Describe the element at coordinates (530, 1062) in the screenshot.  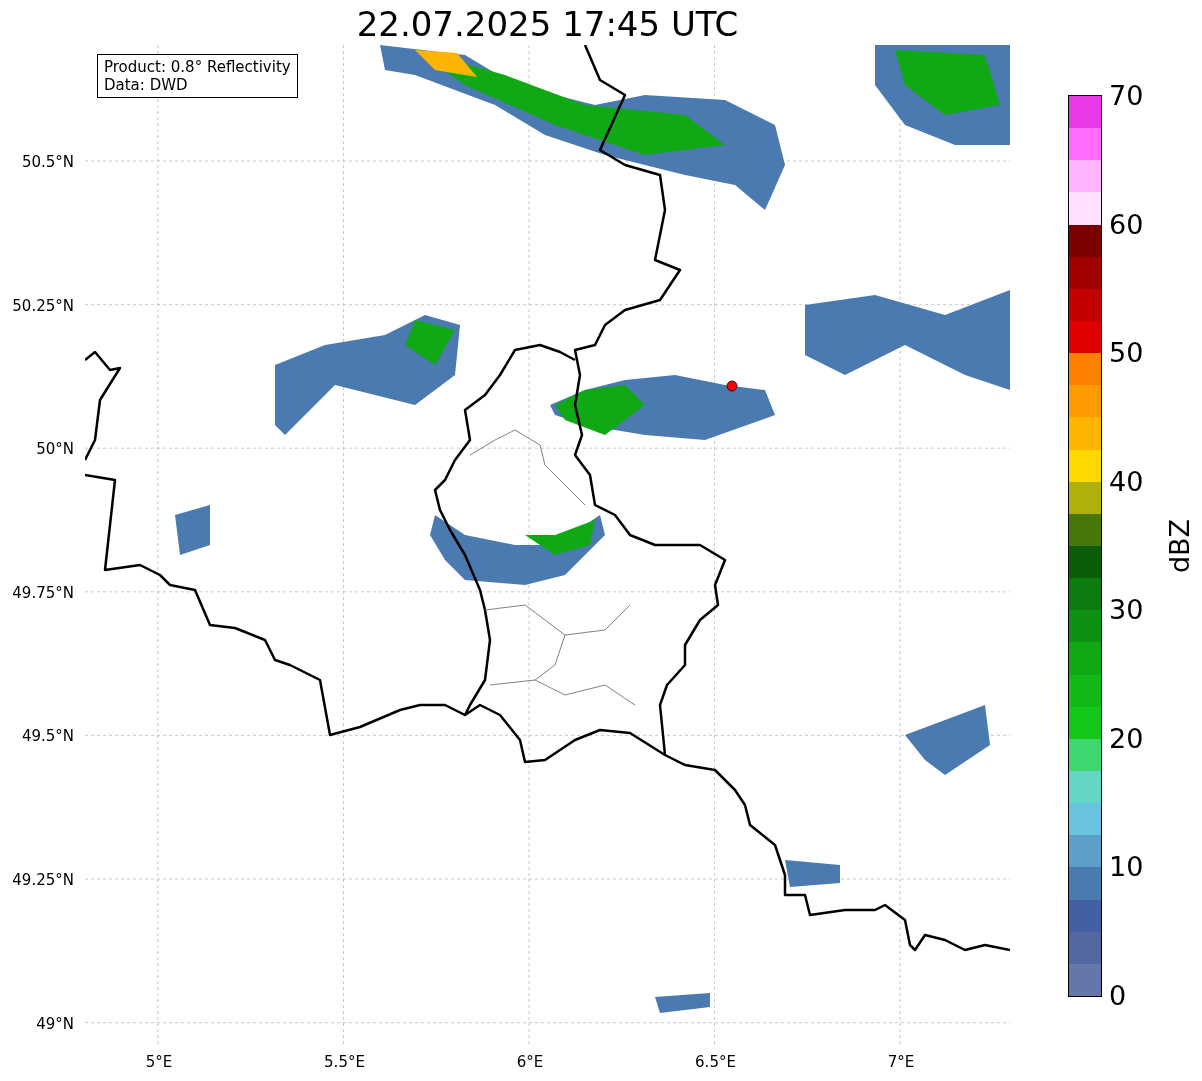
I see `axis-tick-label: 6°E` at that location.